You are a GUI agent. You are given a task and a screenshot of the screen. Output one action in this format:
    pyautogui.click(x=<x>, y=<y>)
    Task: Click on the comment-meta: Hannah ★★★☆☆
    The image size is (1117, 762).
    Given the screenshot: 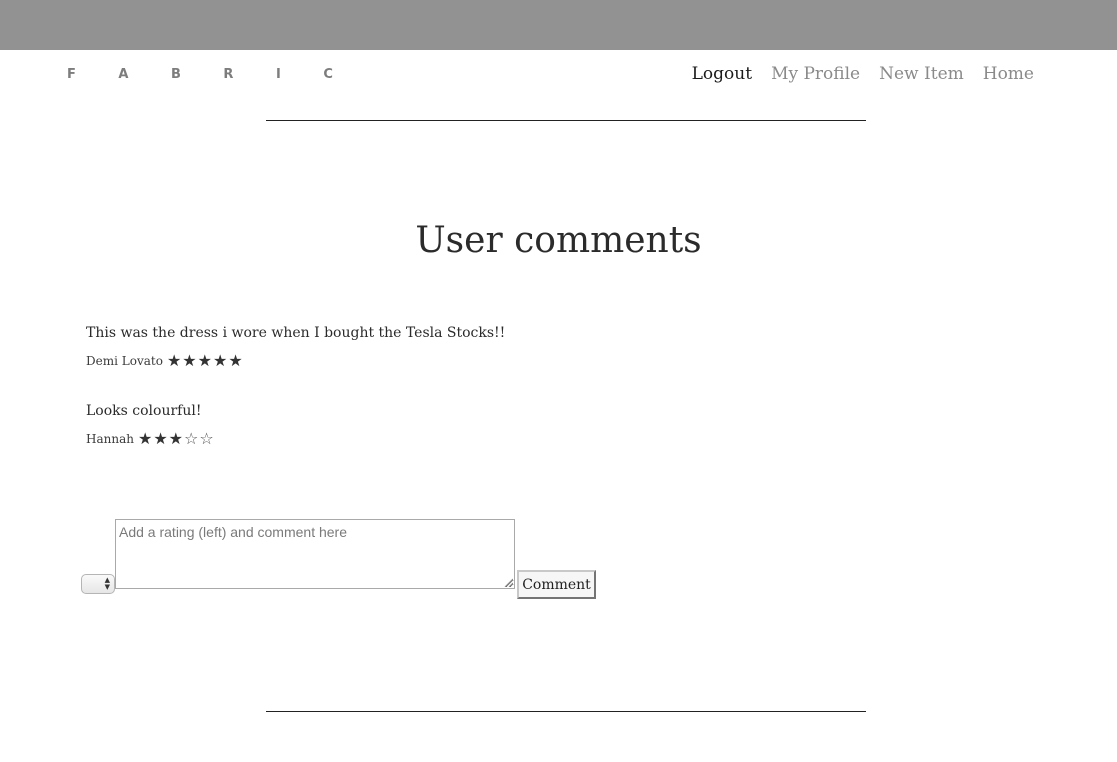 What is the action you would take?
    pyautogui.click(x=296, y=438)
    